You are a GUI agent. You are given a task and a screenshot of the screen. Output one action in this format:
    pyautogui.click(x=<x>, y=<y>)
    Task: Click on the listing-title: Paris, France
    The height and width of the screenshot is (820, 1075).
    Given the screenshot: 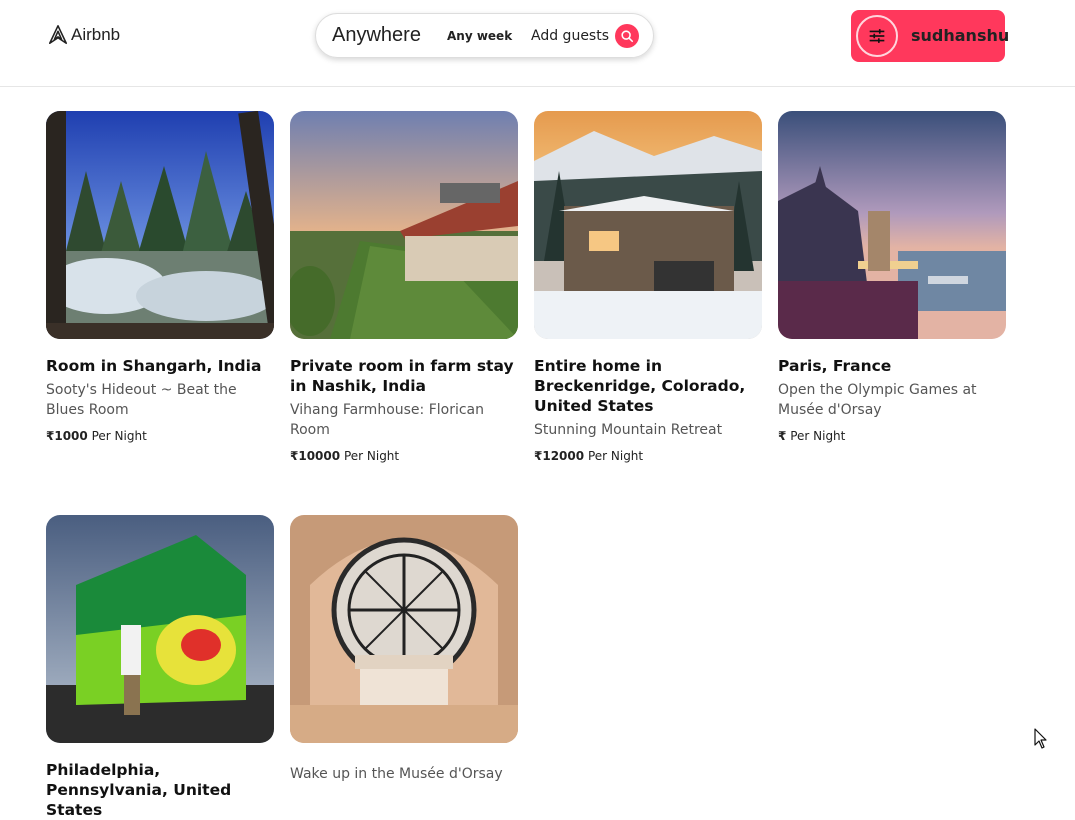 What is the action you would take?
    pyautogui.click(x=835, y=366)
    